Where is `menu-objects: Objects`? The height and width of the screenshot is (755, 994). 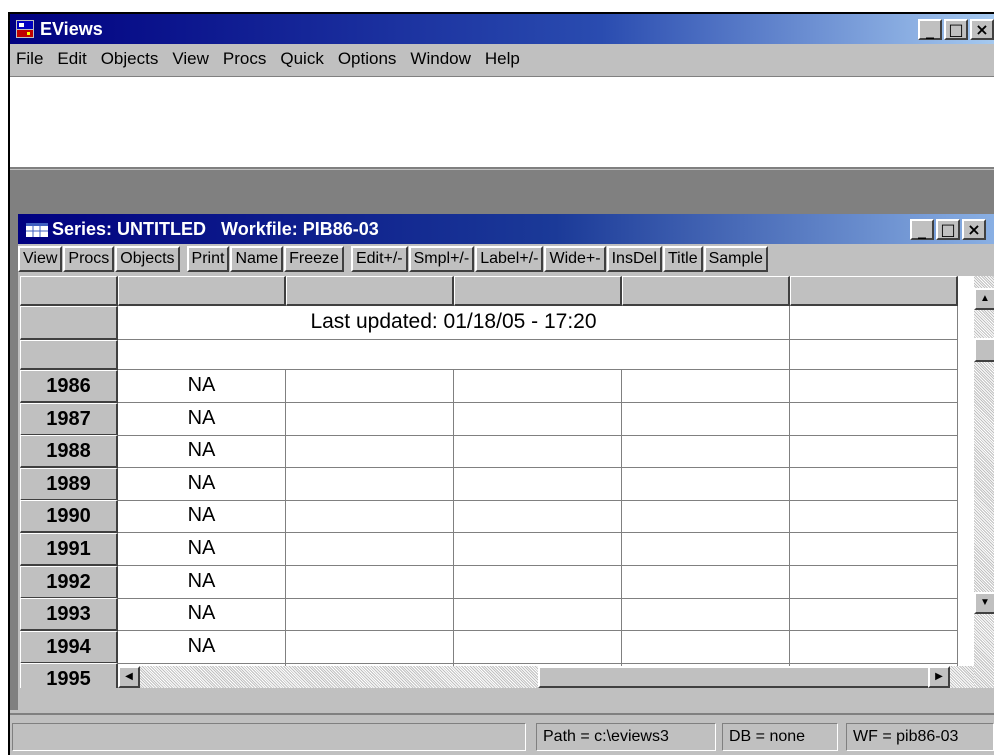
menu-objects: Objects is located at coordinates (131, 59).